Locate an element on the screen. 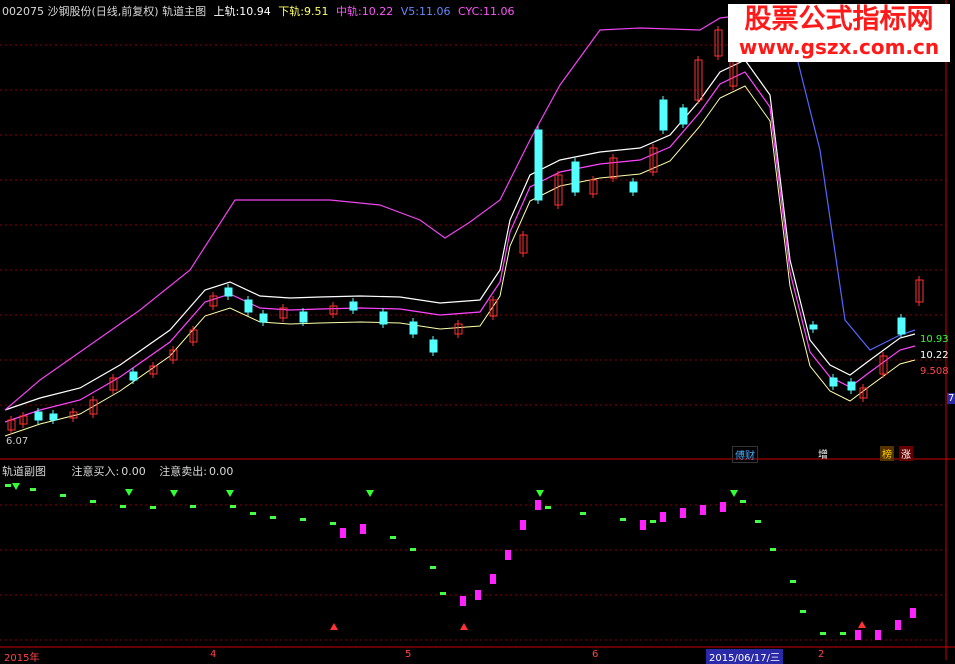 This screenshot has height=664, width=955. stock-title: 002075 沙钢股份(日线,前复权) 轨道主图 is located at coordinates (104, 11).